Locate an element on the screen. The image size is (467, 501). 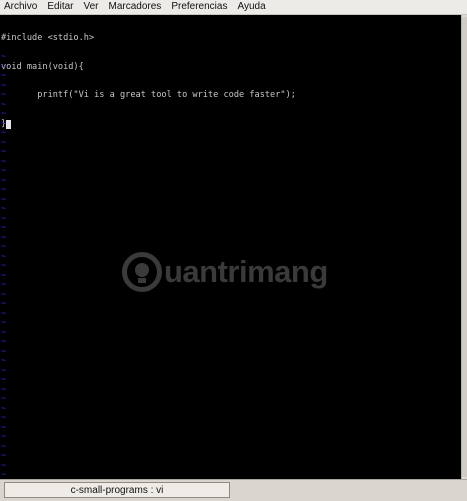
lightbulb-icon is located at coordinates (142, 272).